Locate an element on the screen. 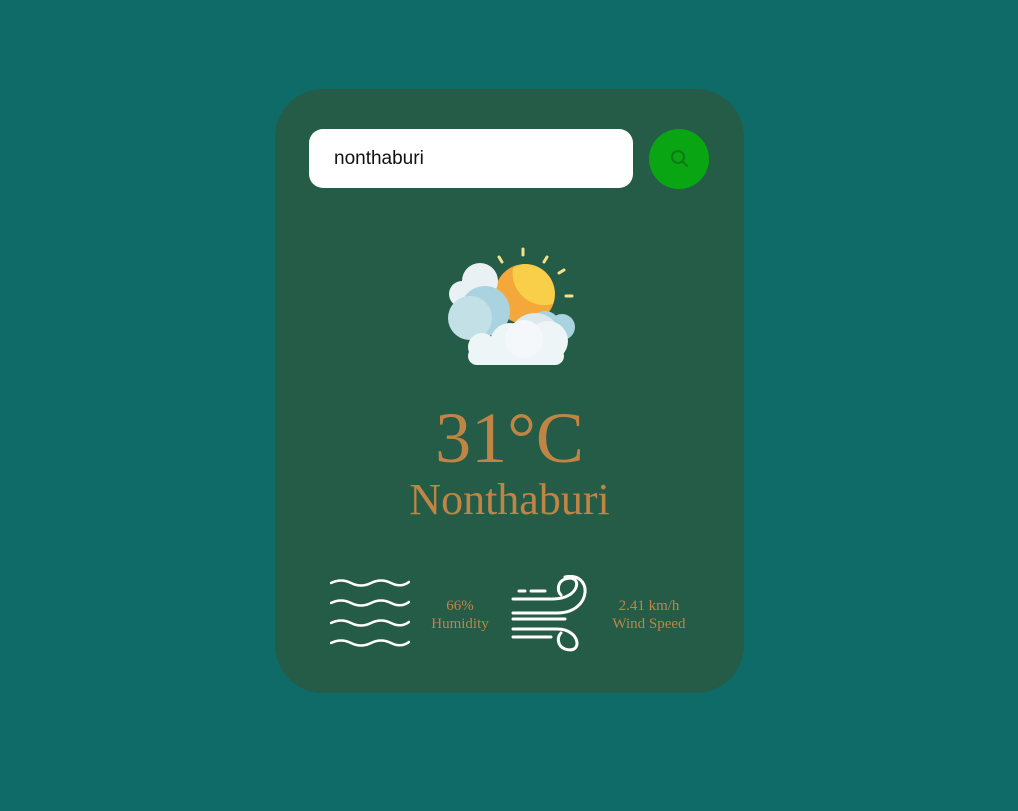  search-button is located at coordinates (679, 159).